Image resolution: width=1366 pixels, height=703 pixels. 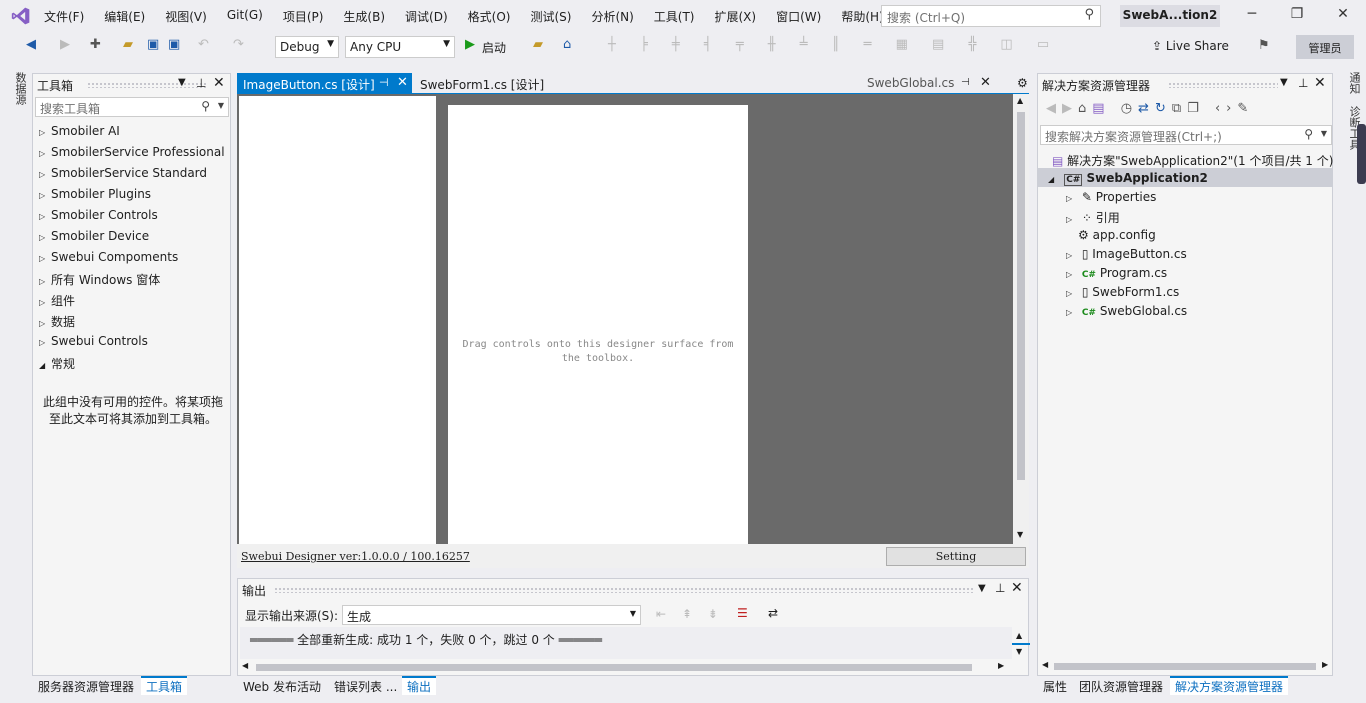 What do you see at coordinates (426, 16) in the screenshot?
I see `menu-debug: 调试(D)` at bounding box center [426, 16].